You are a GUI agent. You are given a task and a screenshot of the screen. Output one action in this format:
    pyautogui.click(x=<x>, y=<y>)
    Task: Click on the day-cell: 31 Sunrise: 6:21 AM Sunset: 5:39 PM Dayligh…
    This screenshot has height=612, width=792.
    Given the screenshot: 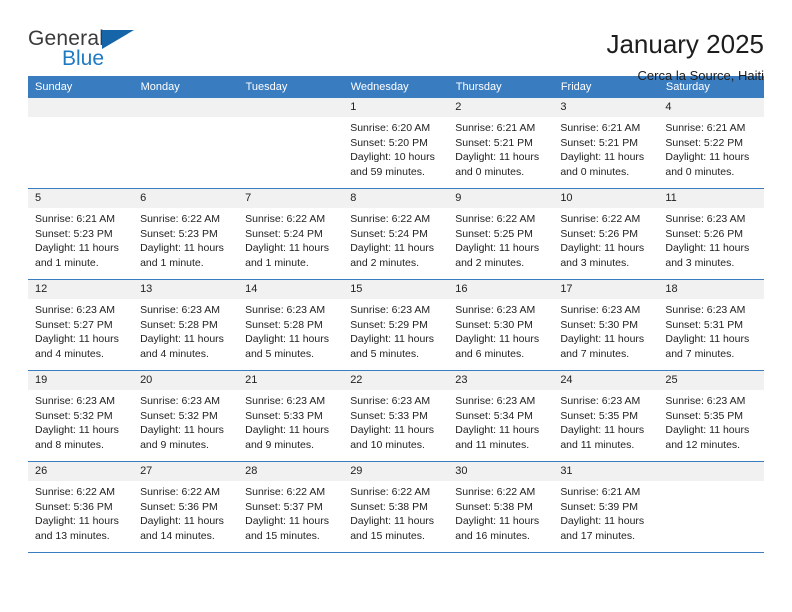 What is the action you would take?
    pyautogui.click(x=606, y=507)
    